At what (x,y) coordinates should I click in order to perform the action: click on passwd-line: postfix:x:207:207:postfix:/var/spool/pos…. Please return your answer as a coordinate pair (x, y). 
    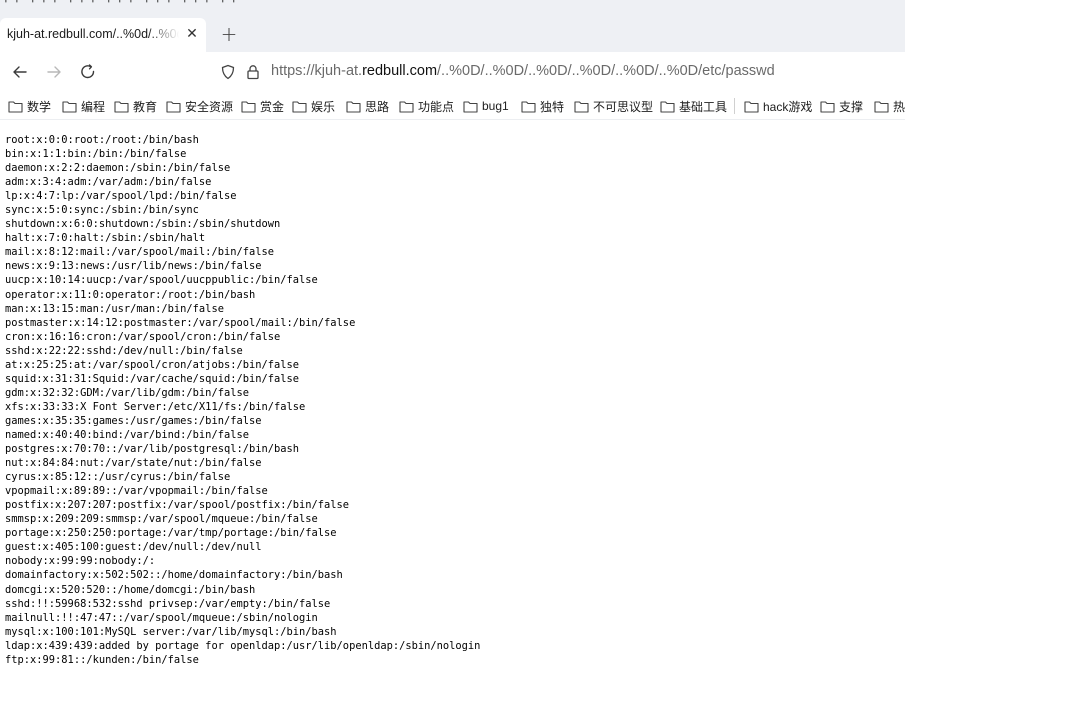
    Looking at the image, I should click on (177, 505).